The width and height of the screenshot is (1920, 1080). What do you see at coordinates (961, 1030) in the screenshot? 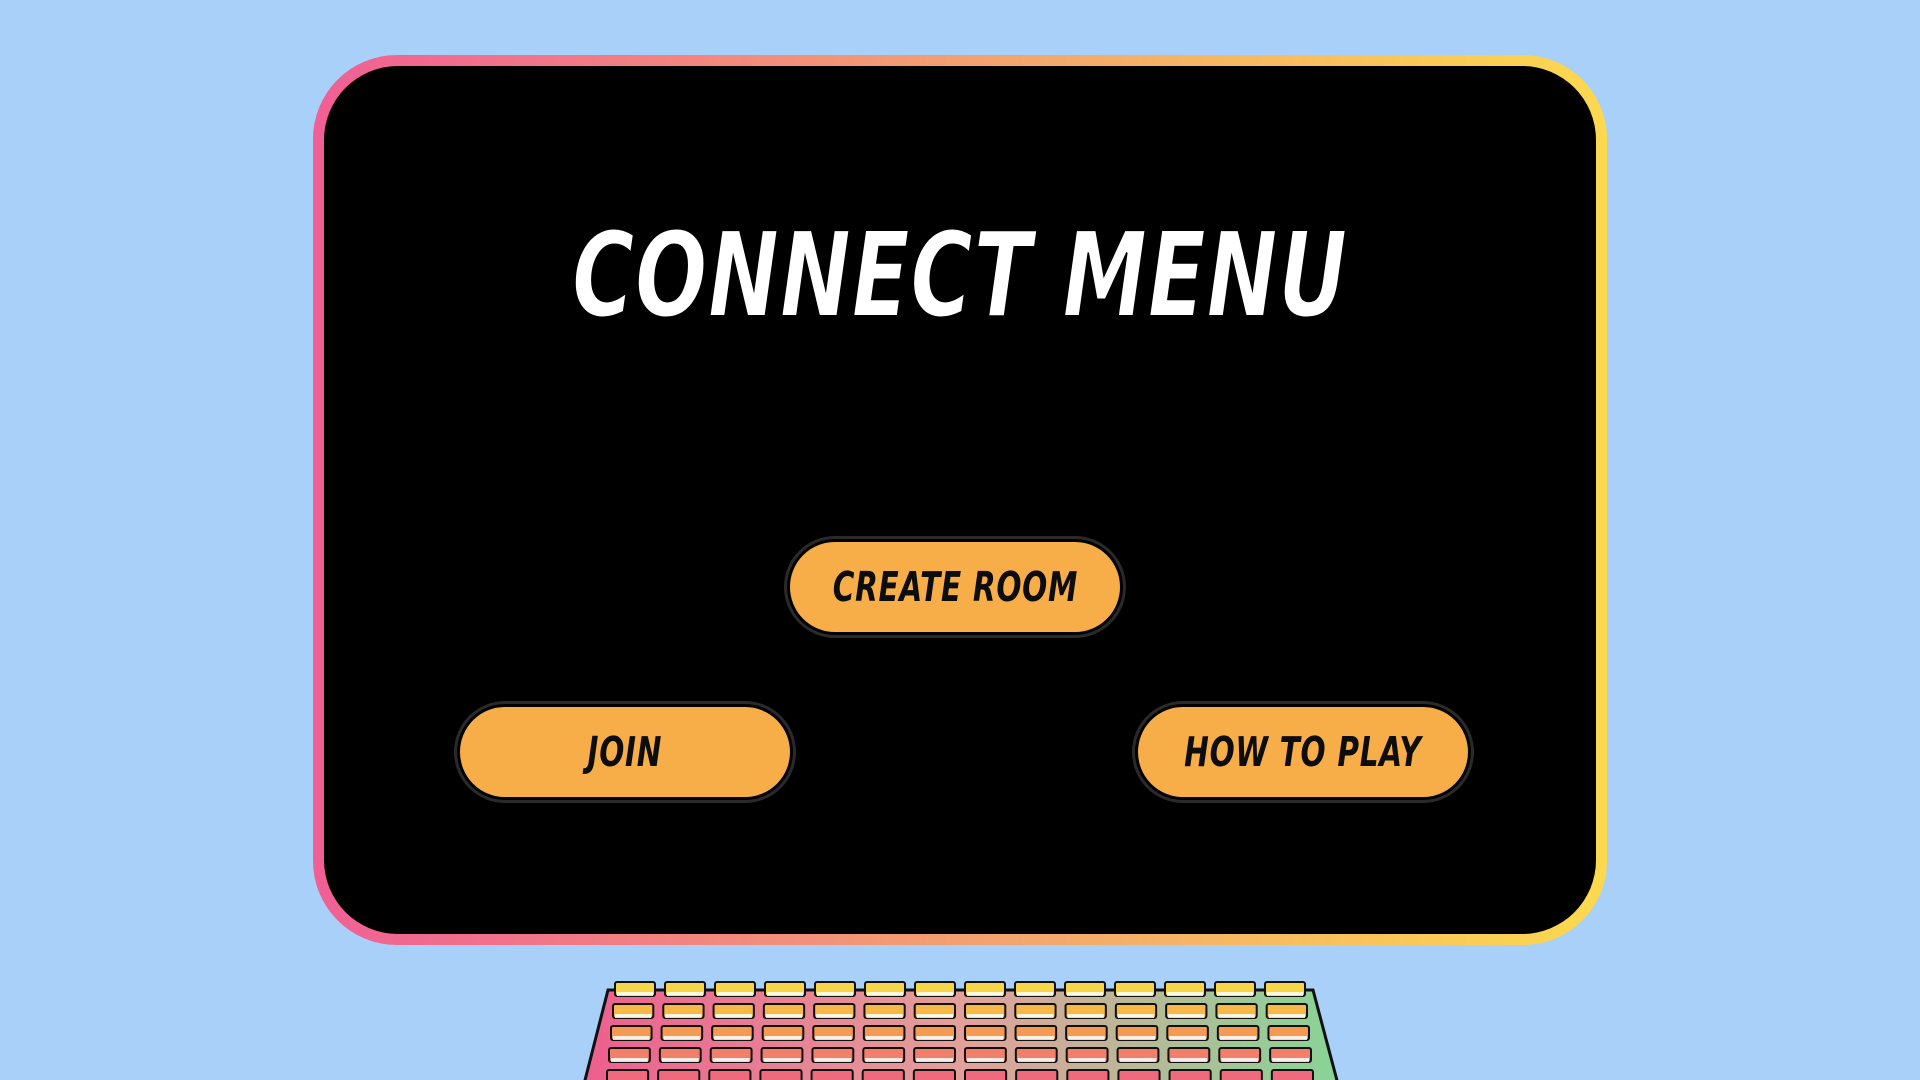
I see `keyboard-illustration` at bounding box center [961, 1030].